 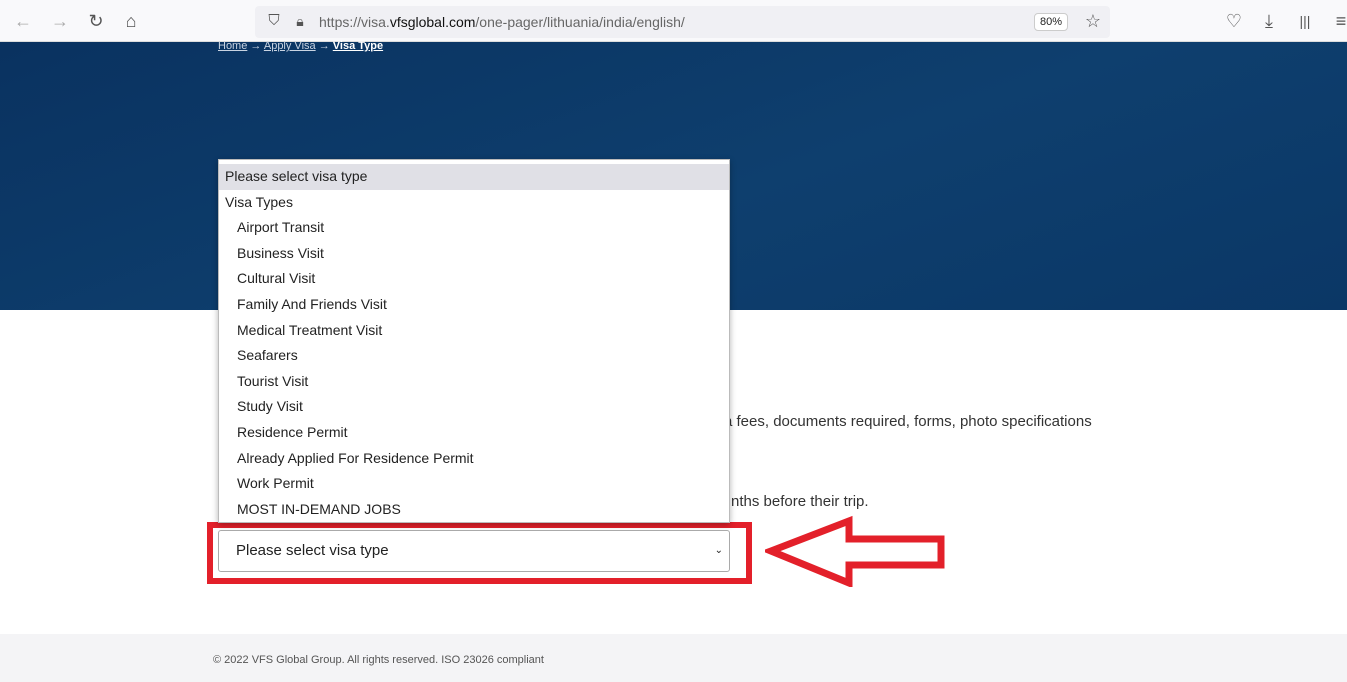 I want to click on option-business-visit: Business Visit, so click(x=474, y=254).